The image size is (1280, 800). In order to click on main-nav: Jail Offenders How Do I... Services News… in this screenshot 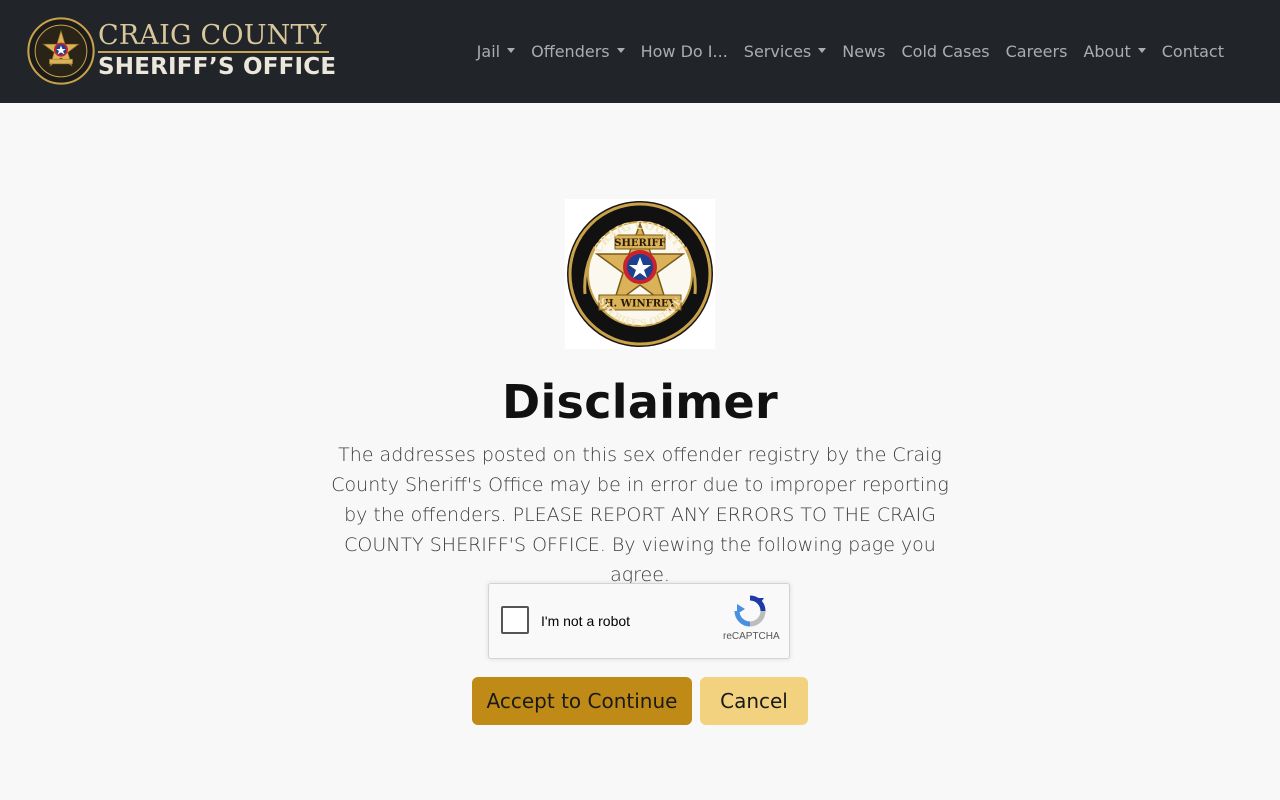, I will do `click(850, 51)`.